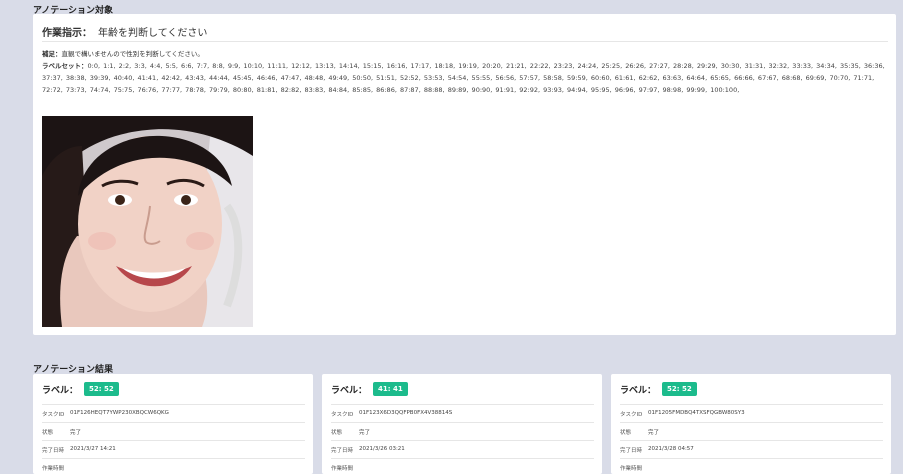  Describe the element at coordinates (67, 33) in the screenshot. I see `instruction-label: 作業指示：` at that location.